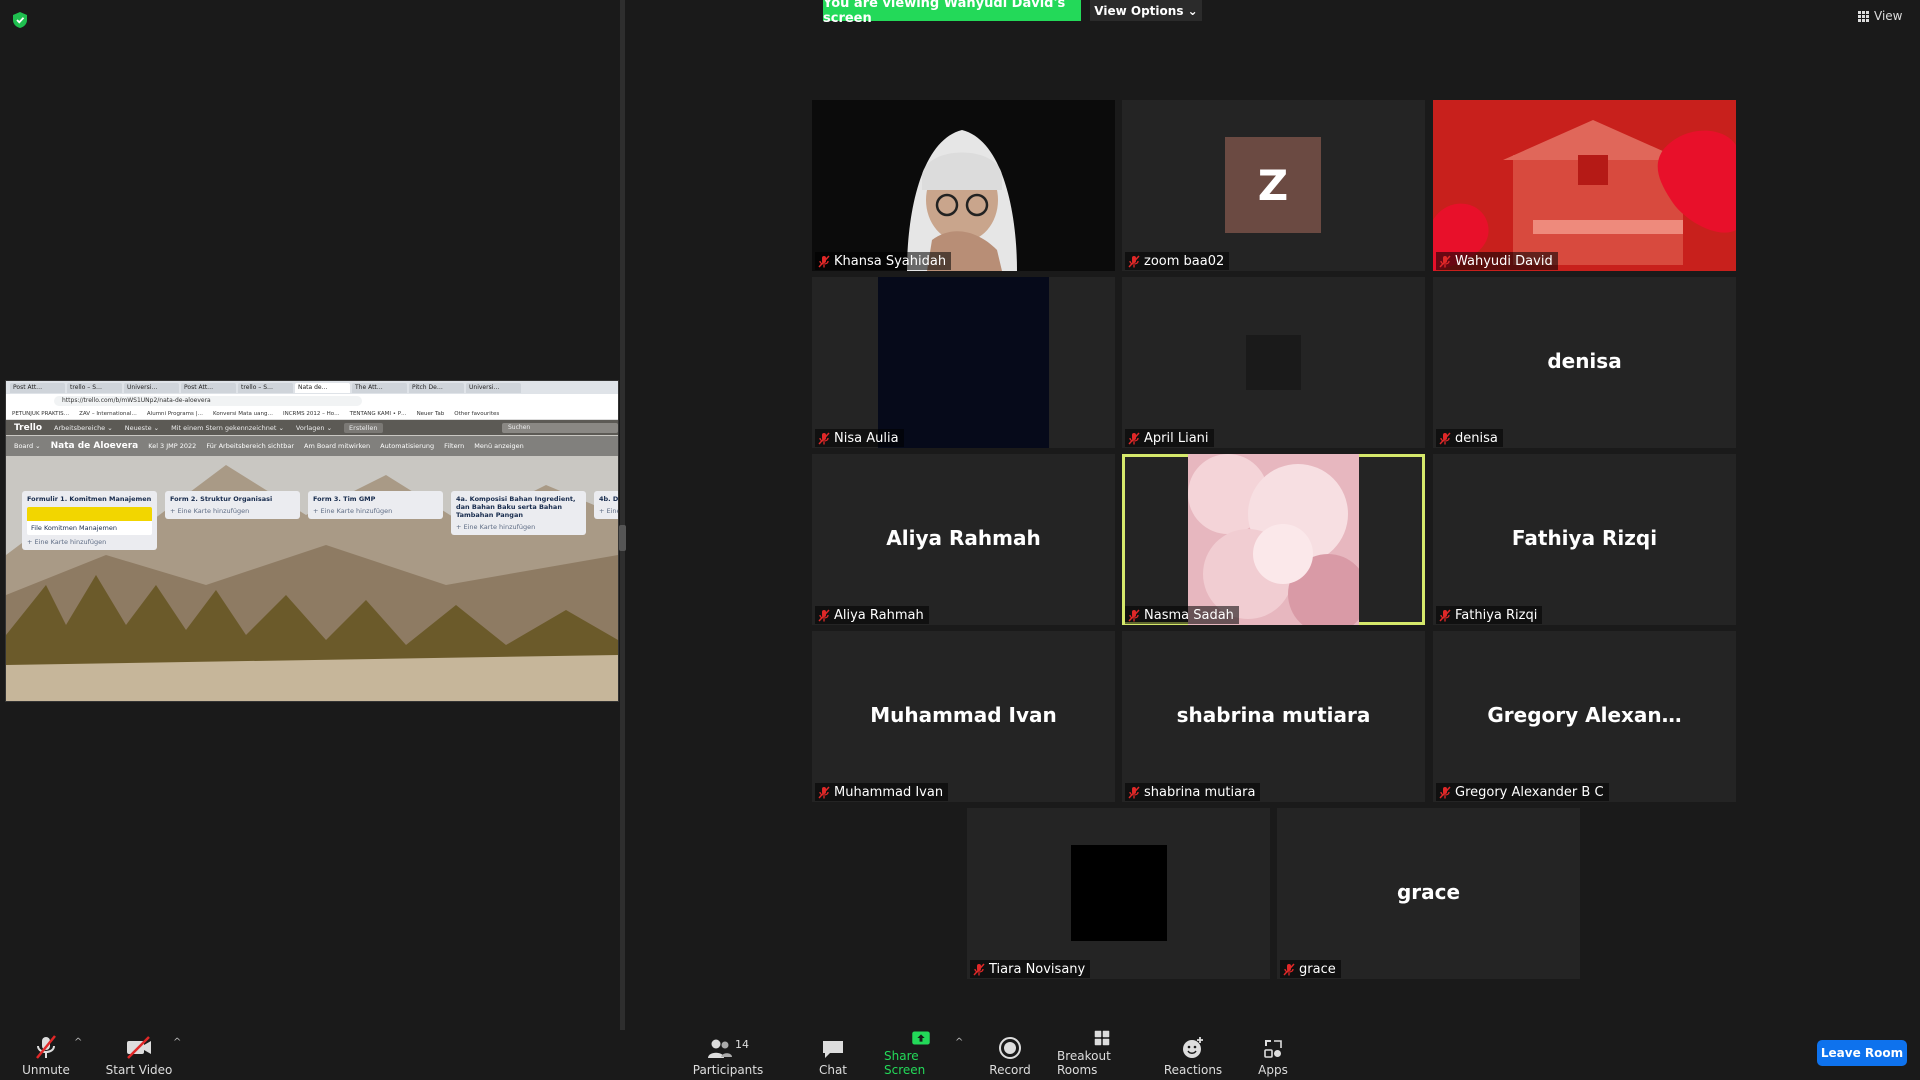 This screenshot has width=1920, height=1080. What do you see at coordinates (728, 1055) in the screenshot?
I see `participants-button: 14 Participants` at bounding box center [728, 1055].